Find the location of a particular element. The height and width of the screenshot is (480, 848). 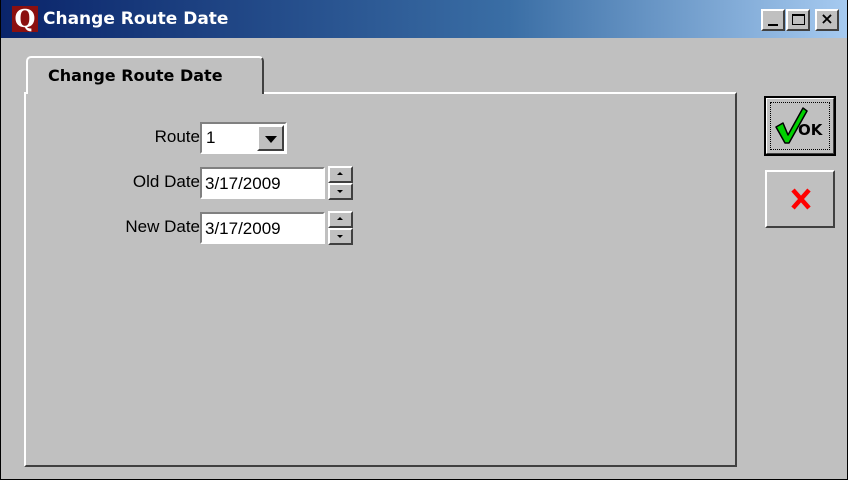

new-date-decrement-button is located at coordinates (340, 236).